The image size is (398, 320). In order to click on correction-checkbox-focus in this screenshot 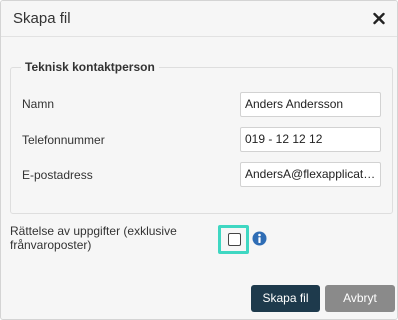, I will do `click(233, 239)`.